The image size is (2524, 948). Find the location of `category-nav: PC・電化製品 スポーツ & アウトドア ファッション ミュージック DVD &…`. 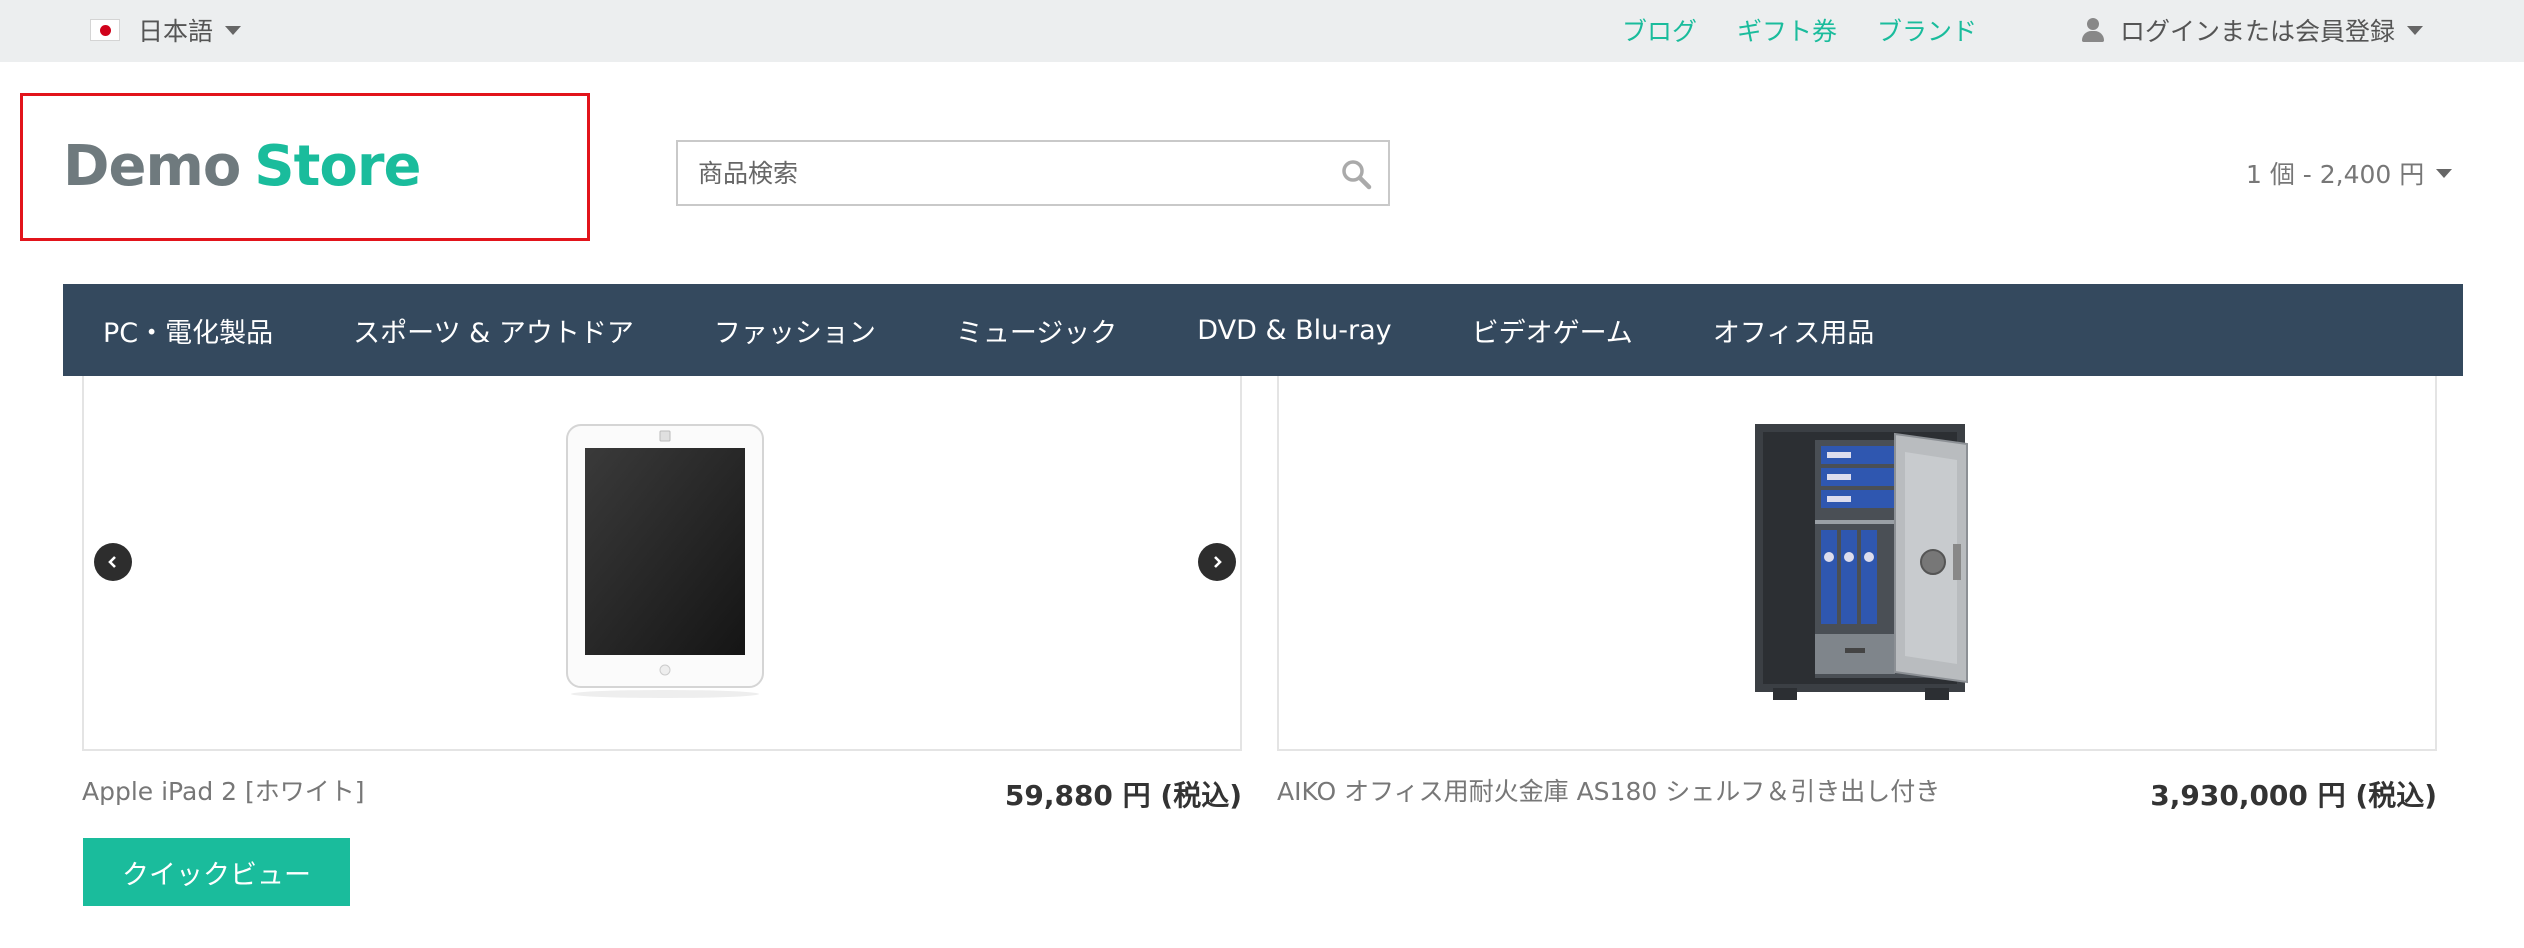

category-nav: PC・電化製品 スポーツ & アウトドア ファッション ミュージック DVD &… is located at coordinates (1263, 330).